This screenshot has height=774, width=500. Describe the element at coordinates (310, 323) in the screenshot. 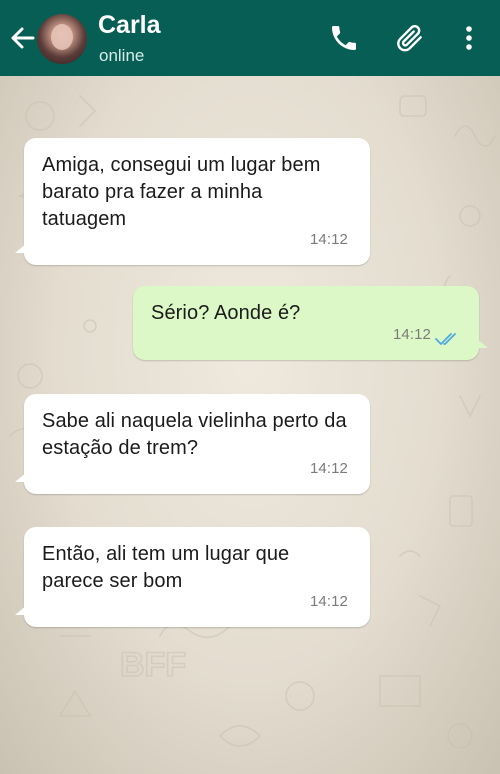

I see `message-outgoing: Sério? Aonde é? 14:12` at that location.